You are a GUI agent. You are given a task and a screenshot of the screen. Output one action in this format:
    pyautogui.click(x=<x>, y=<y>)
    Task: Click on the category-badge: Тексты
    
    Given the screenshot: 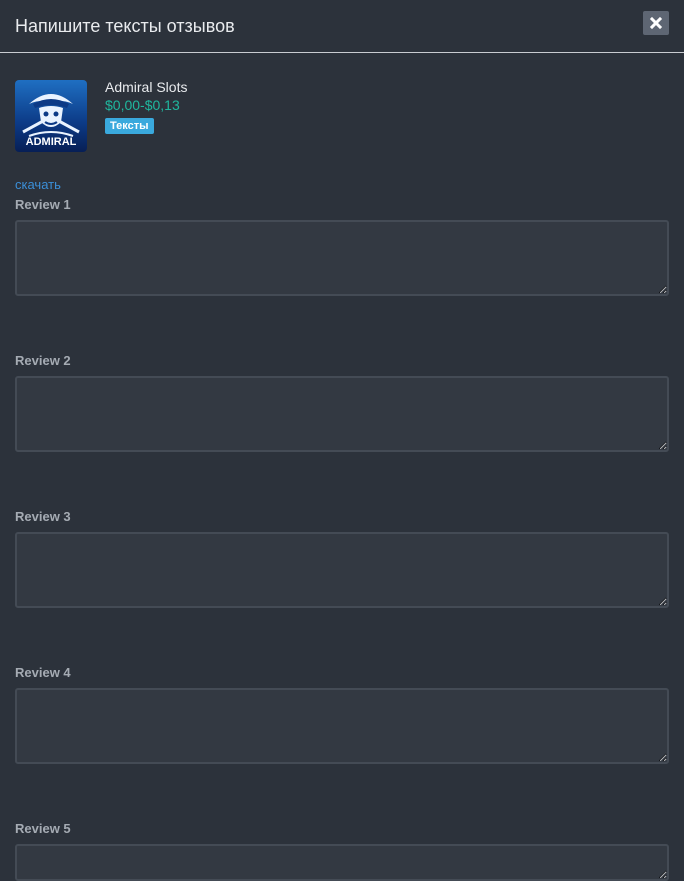 What is the action you would take?
    pyautogui.click(x=129, y=126)
    